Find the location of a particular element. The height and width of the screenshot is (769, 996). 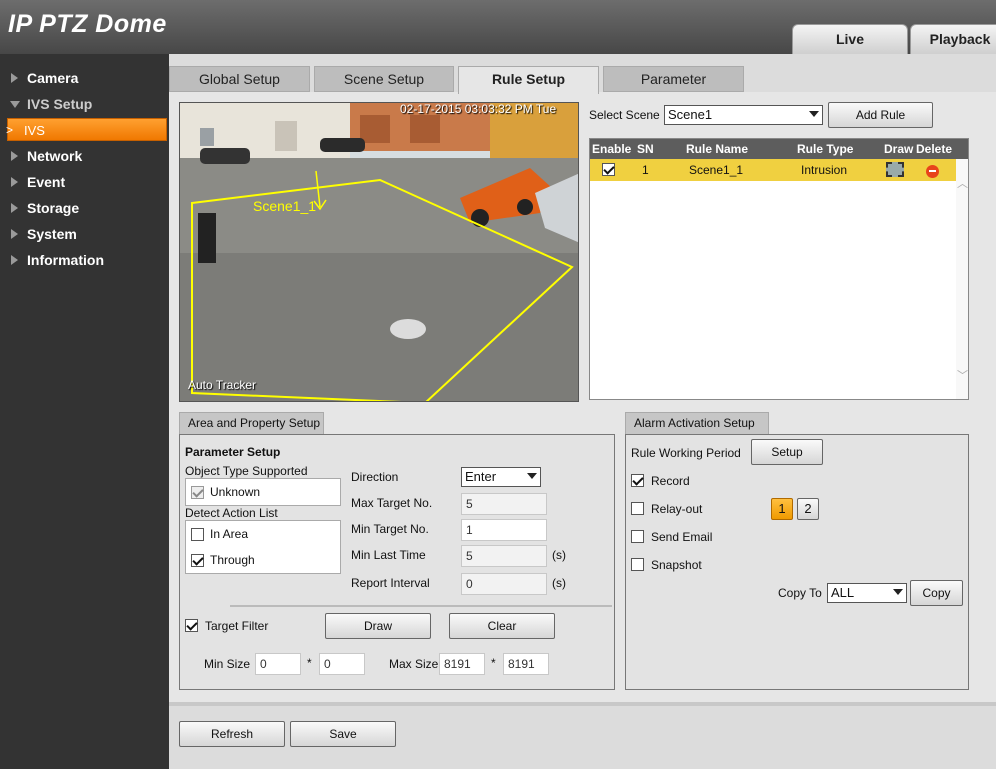

tab-playback: Playback is located at coordinates (953, 39).